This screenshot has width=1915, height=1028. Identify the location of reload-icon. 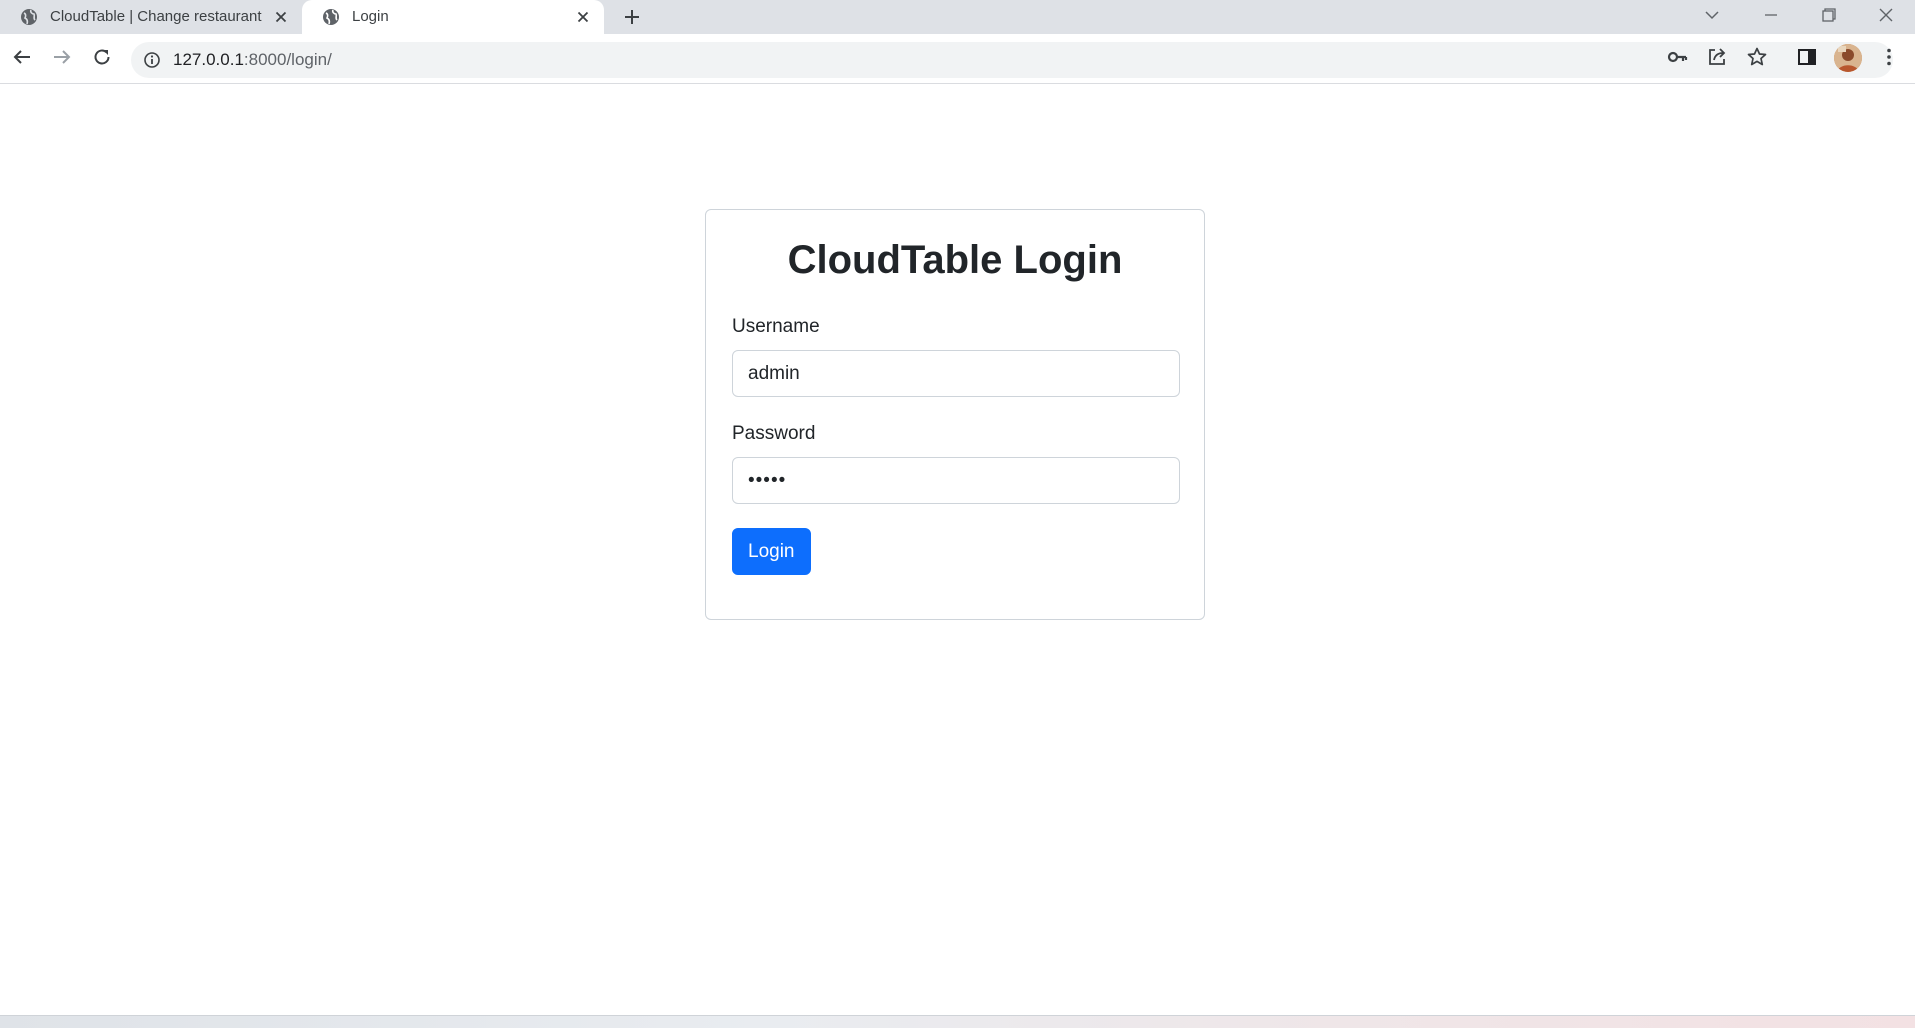
(102, 57).